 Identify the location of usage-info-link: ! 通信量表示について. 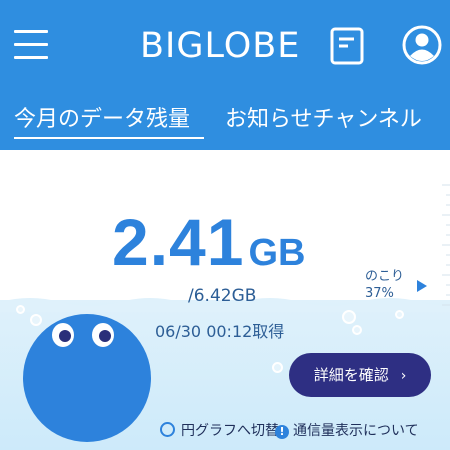
(347, 430).